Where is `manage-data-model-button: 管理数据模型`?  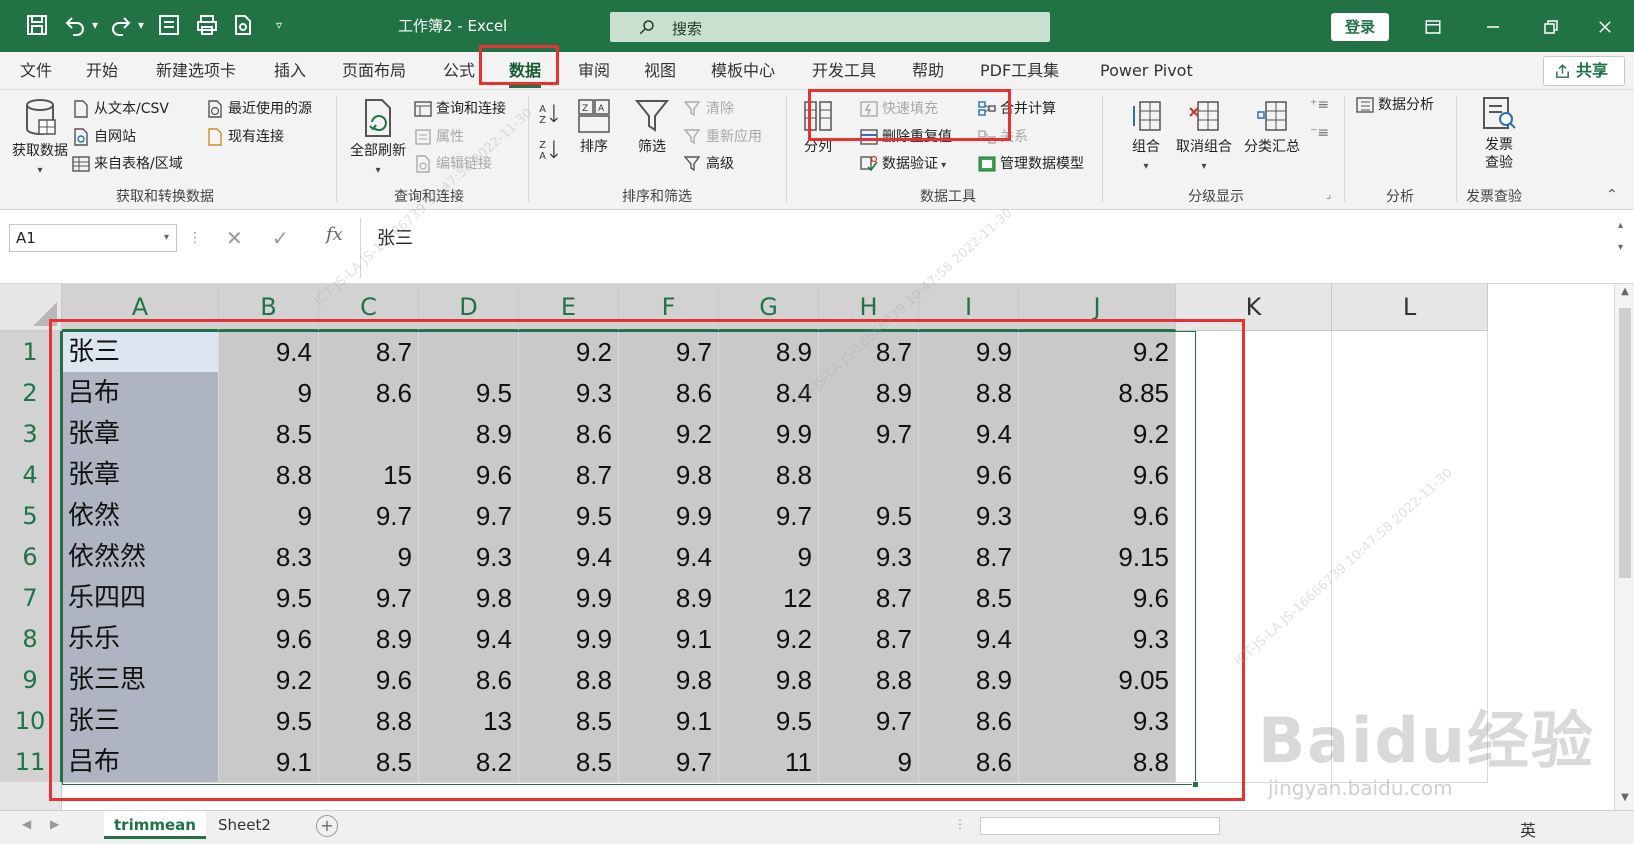
manage-data-model-button: 管理数据模型 is located at coordinates (1031, 164).